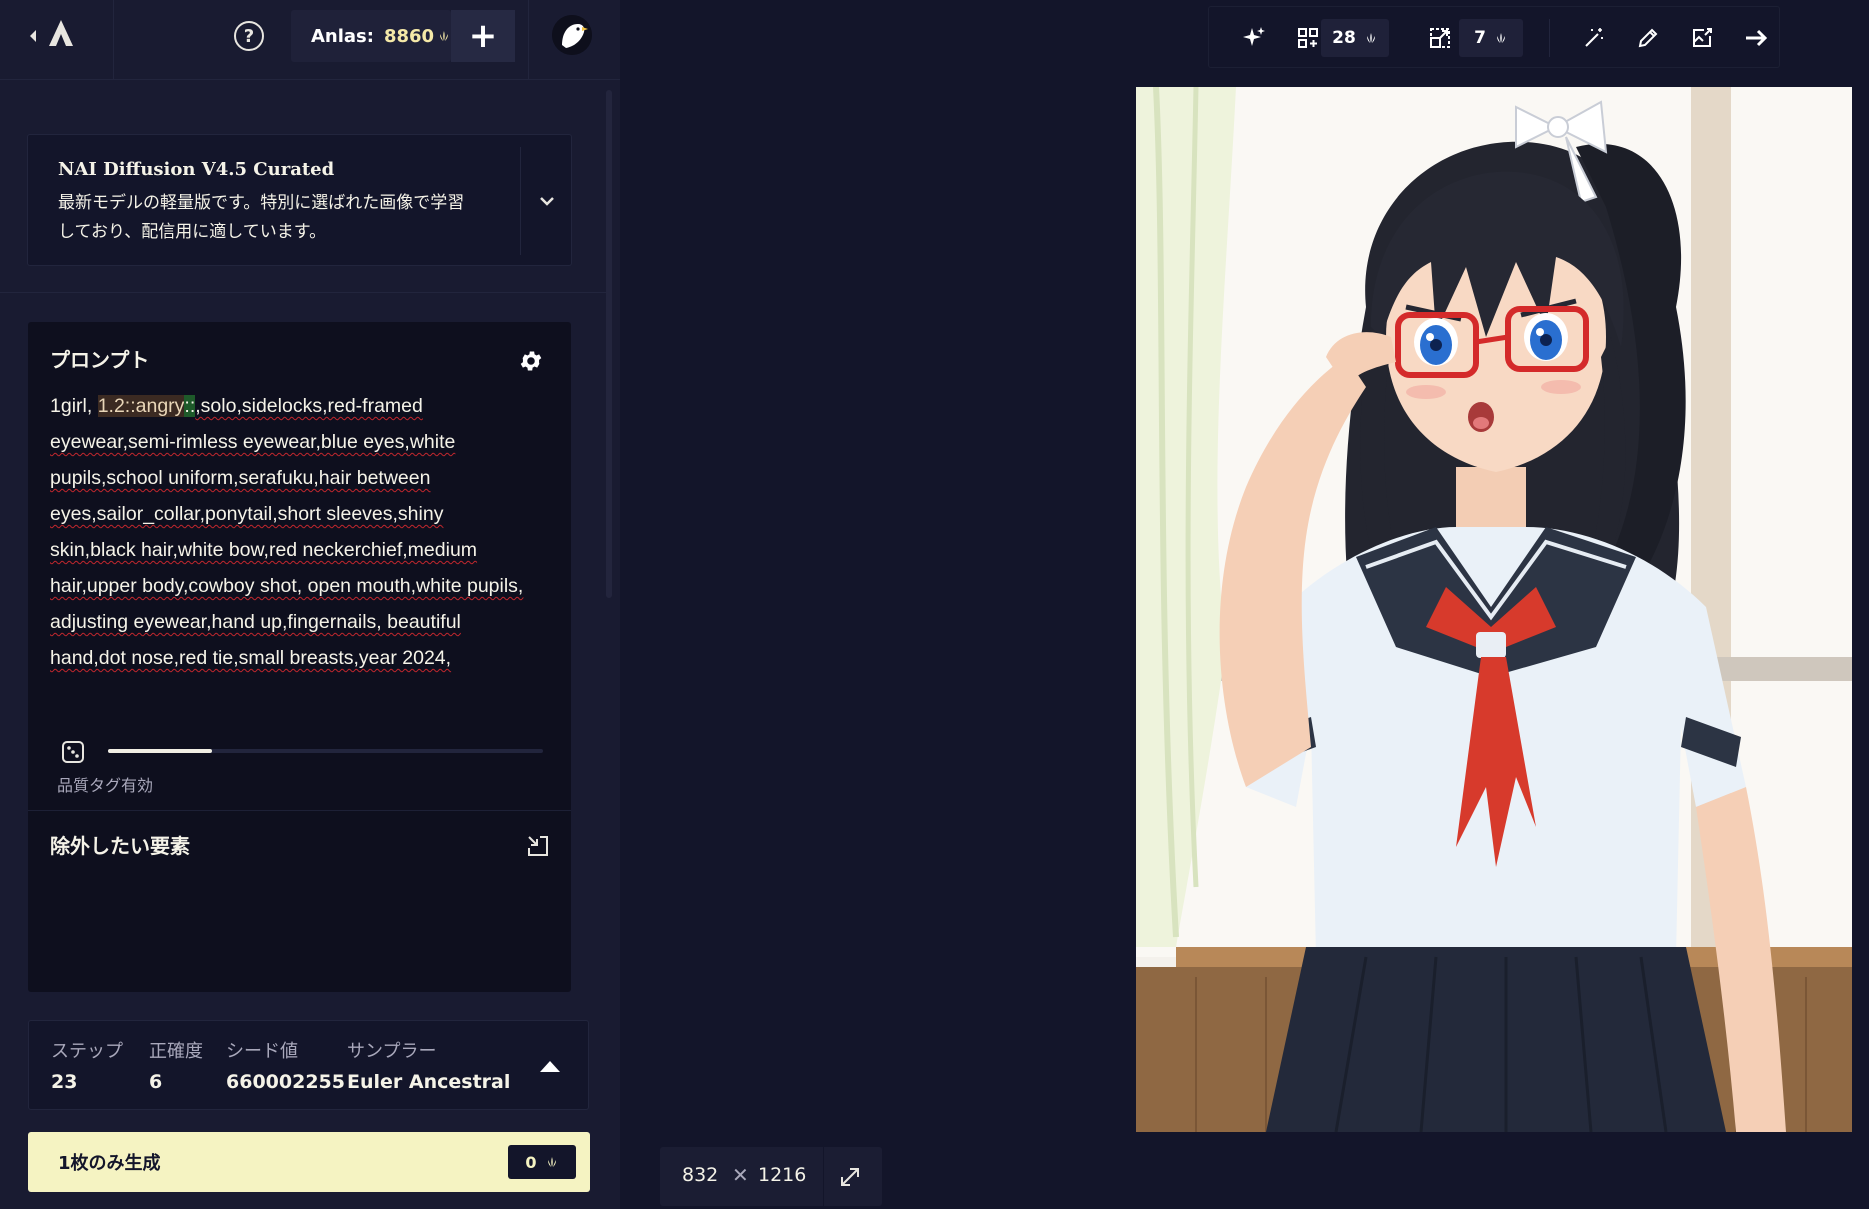 Image resolution: width=1869 pixels, height=1209 pixels. Describe the element at coordinates (120, 846) in the screenshot. I see `negative-prompt-title: 除外したい要素` at that location.